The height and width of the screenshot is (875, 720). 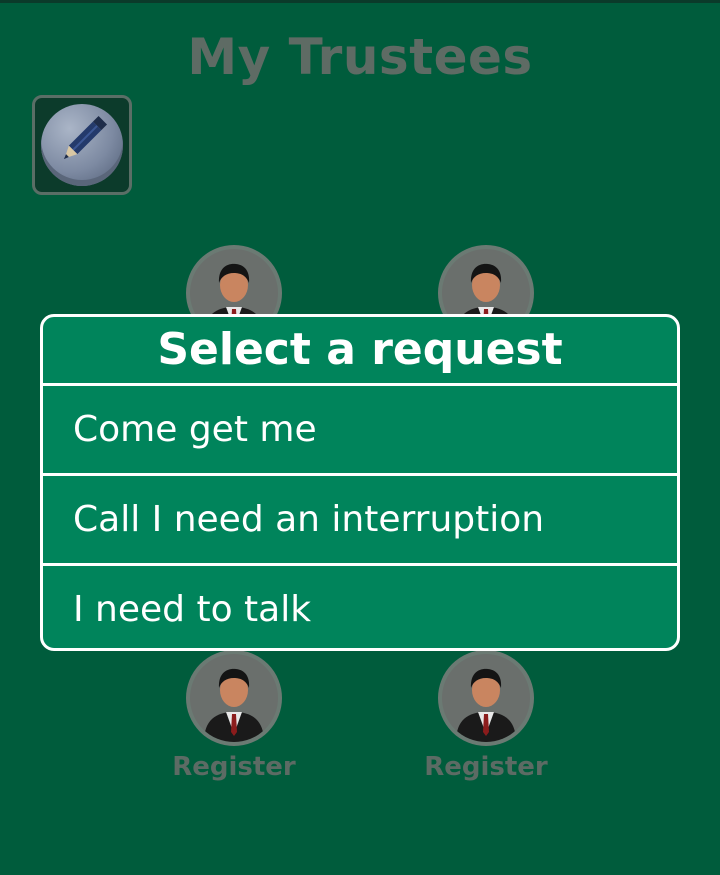 What do you see at coordinates (360, 431) in the screenshot?
I see `option-come-get-me: Come get me` at bounding box center [360, 431].